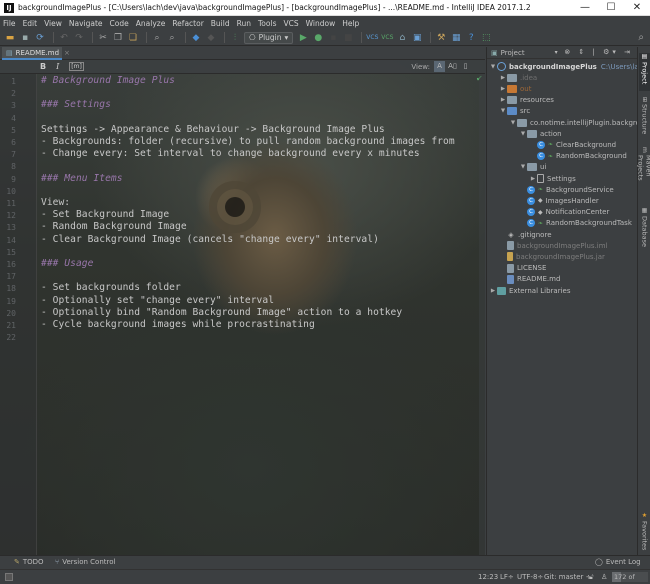 The image size is (650, 584). What do you see at coordinates (486, 38) in the screenshot?
I see `plugin-icon: ⬚` at bounding box center [486, 38].